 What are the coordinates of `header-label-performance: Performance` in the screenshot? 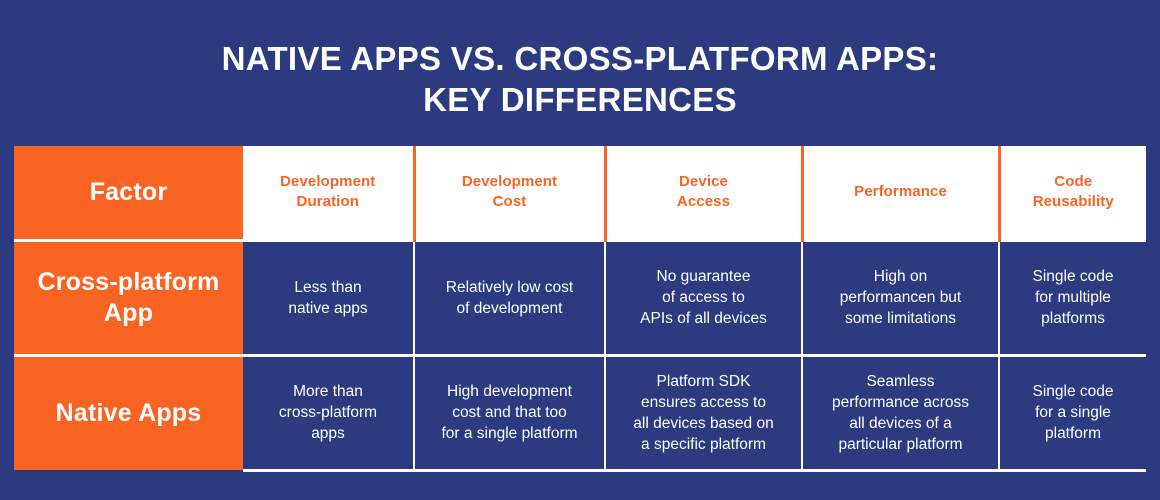 It's located at (900, 192).